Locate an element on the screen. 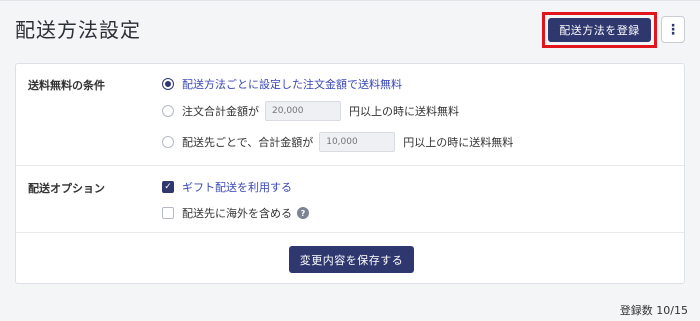  registration-count: 登録数 10/15 is located at coordinates (653, 310).